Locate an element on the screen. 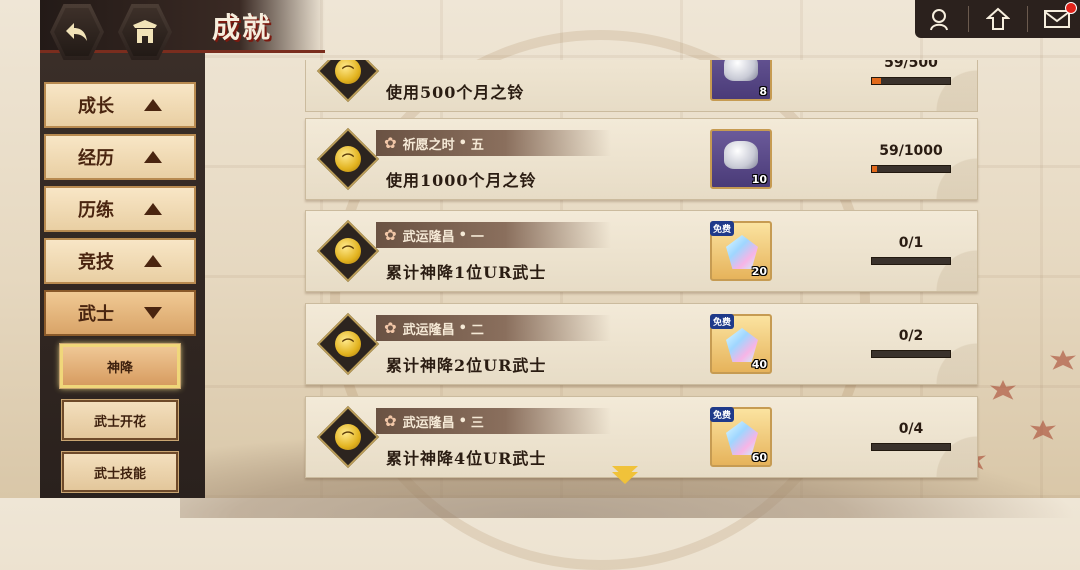  triangle-down-icon is located at coordinates (153, 313).